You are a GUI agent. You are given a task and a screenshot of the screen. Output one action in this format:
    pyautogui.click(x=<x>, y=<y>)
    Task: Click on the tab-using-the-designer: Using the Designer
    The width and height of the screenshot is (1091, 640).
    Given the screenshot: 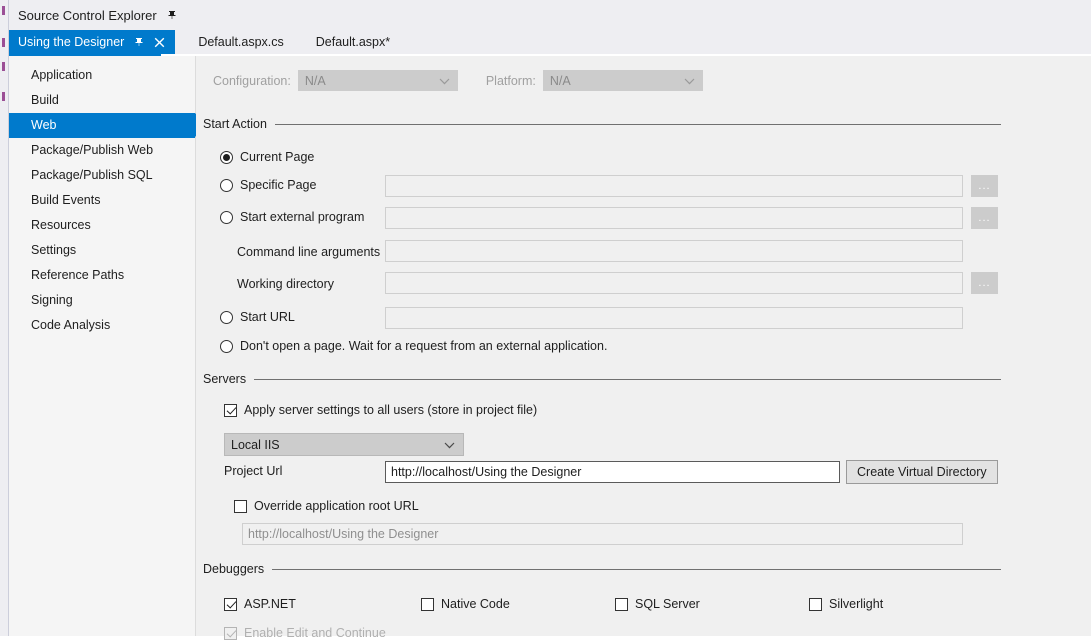 What is the action you would take?
    pyautogui.click(x=92, y=42)
    